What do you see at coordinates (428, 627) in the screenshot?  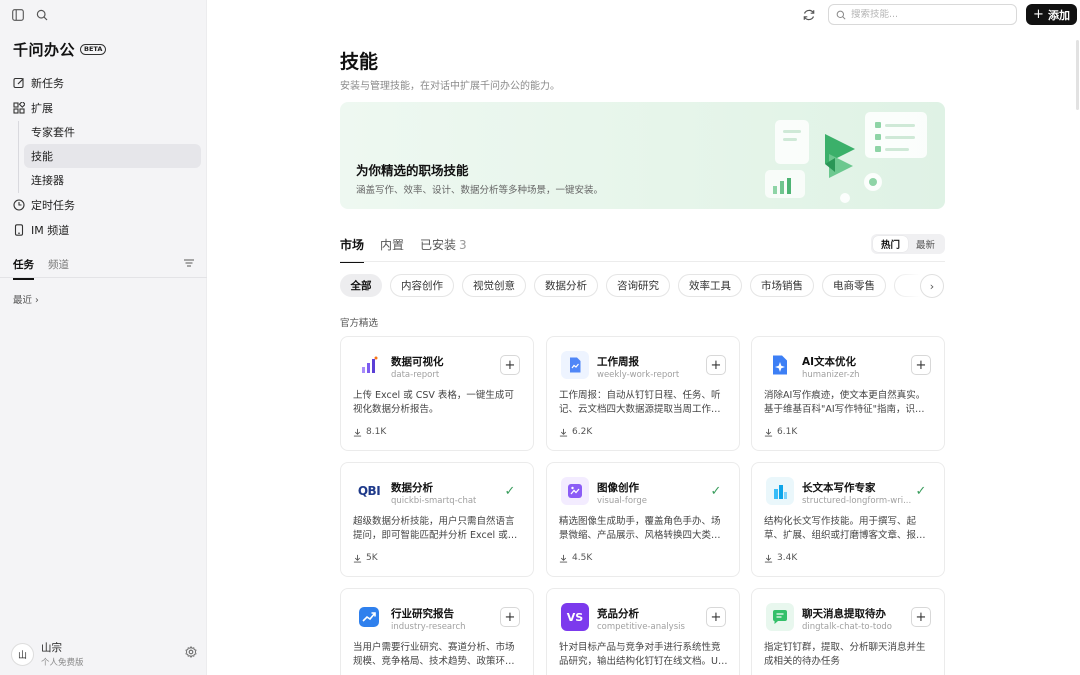 I see `skill-id: industry-research` at bounding box center [428, 627].